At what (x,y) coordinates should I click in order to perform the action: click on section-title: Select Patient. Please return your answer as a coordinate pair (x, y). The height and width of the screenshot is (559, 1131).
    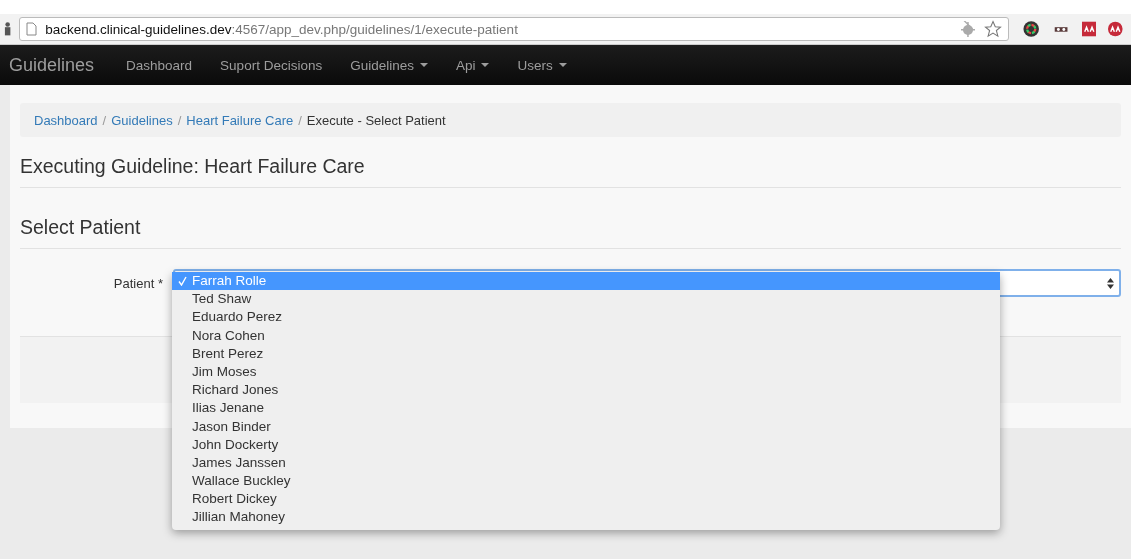
    Looking at the image, I should click on (81, 227).